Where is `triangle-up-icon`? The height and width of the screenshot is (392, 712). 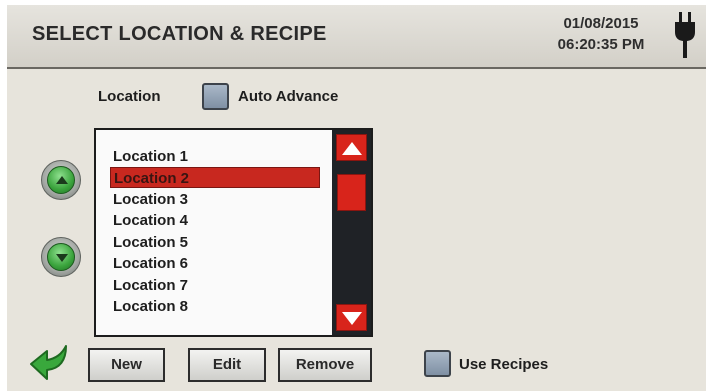 triangle-up-icon is located at coordinates (352, 148).